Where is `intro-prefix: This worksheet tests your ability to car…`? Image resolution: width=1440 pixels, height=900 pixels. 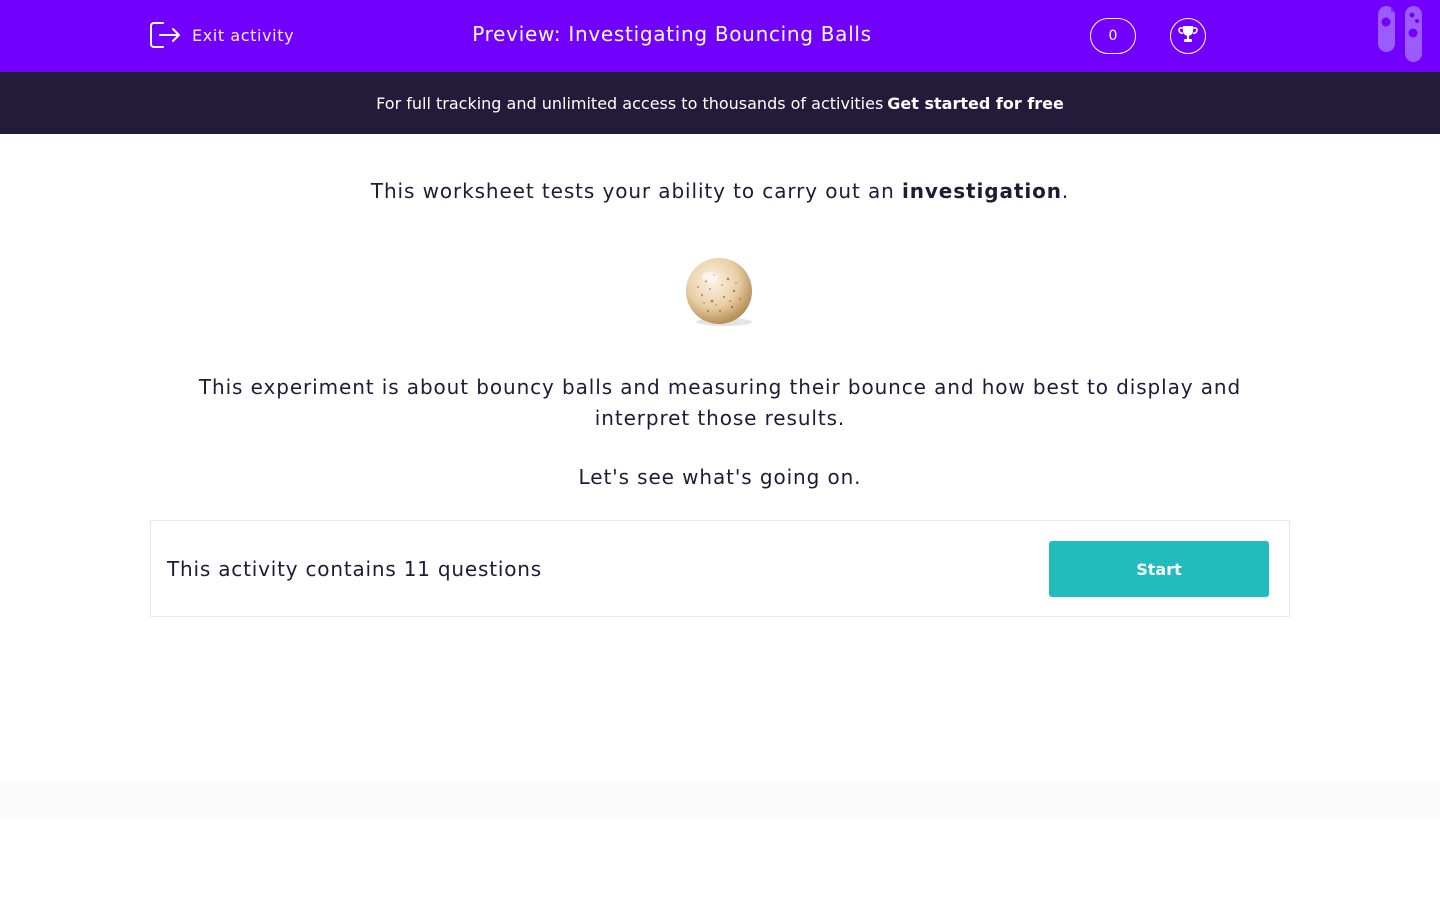 intro-prefix: This worksheet tests your ability to car… is located at coordinates (636, 191).